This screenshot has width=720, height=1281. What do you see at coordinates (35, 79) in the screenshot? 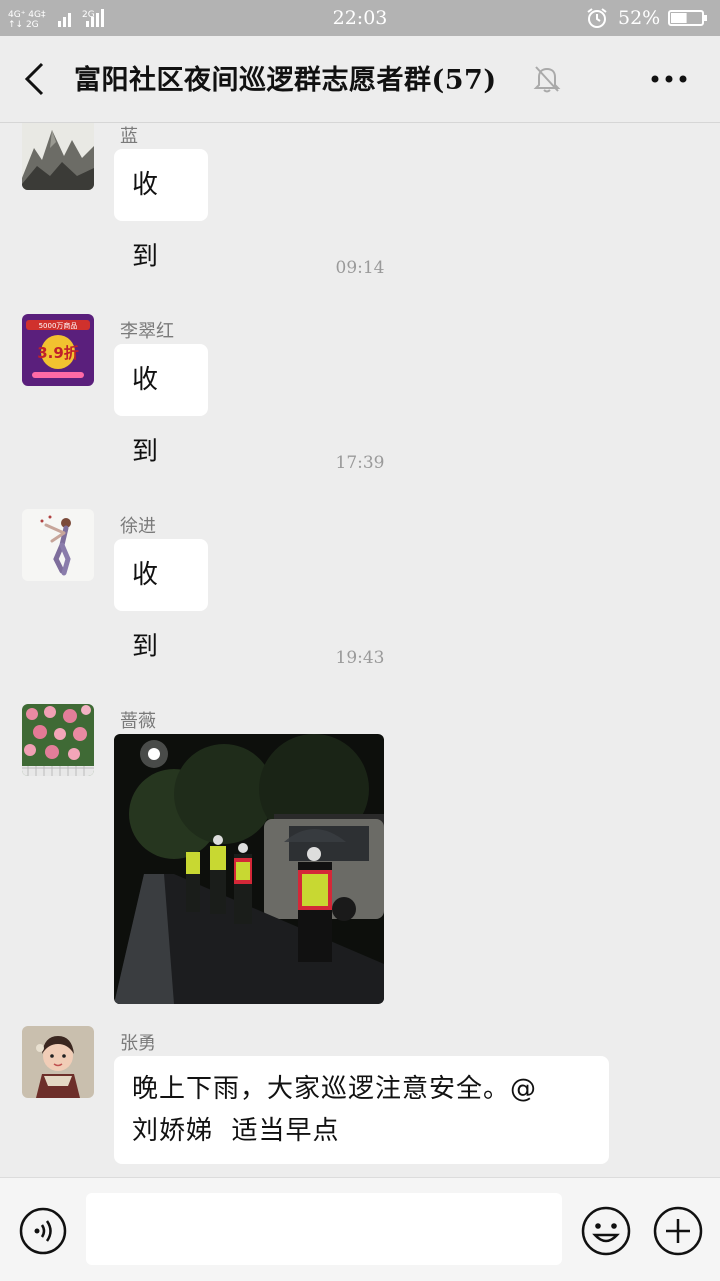
I see `back-arrow-icon` at bounding box center [35, 79].